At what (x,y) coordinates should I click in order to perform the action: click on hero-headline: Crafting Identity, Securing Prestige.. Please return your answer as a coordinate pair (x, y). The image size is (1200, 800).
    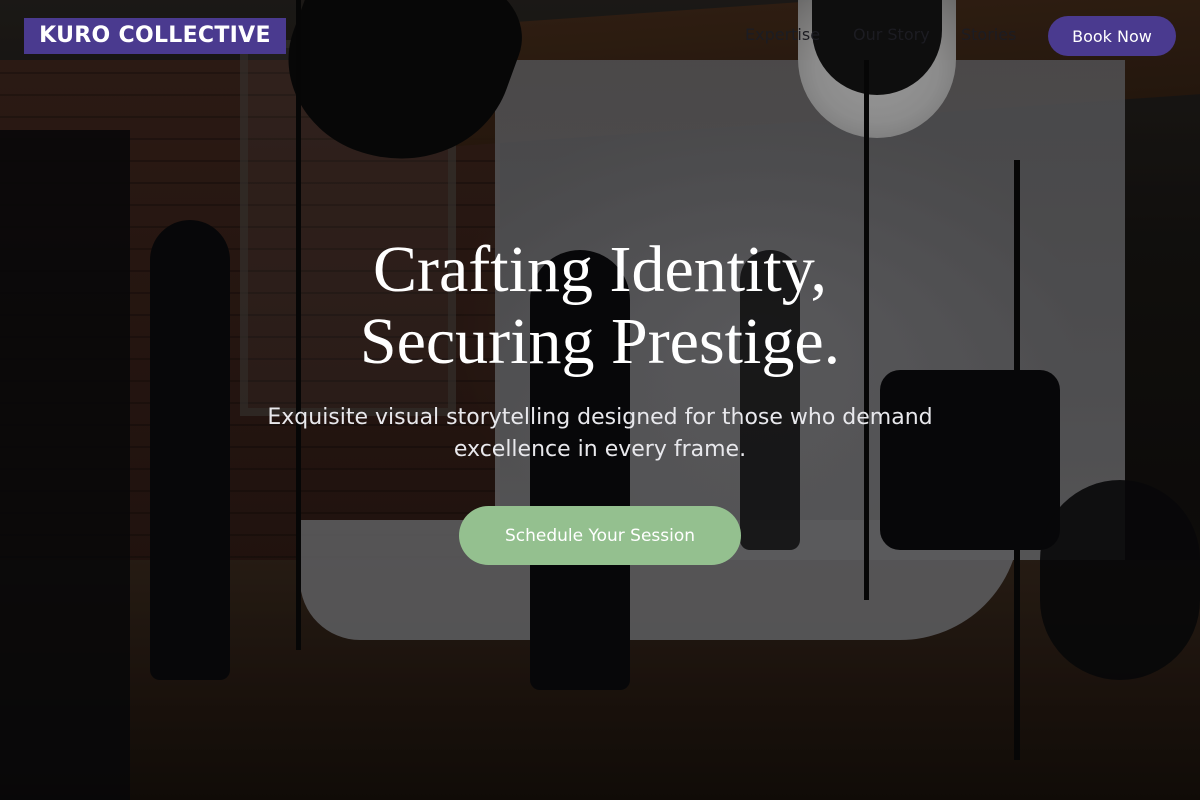
    Looking at the image, I should click on (600, 306).